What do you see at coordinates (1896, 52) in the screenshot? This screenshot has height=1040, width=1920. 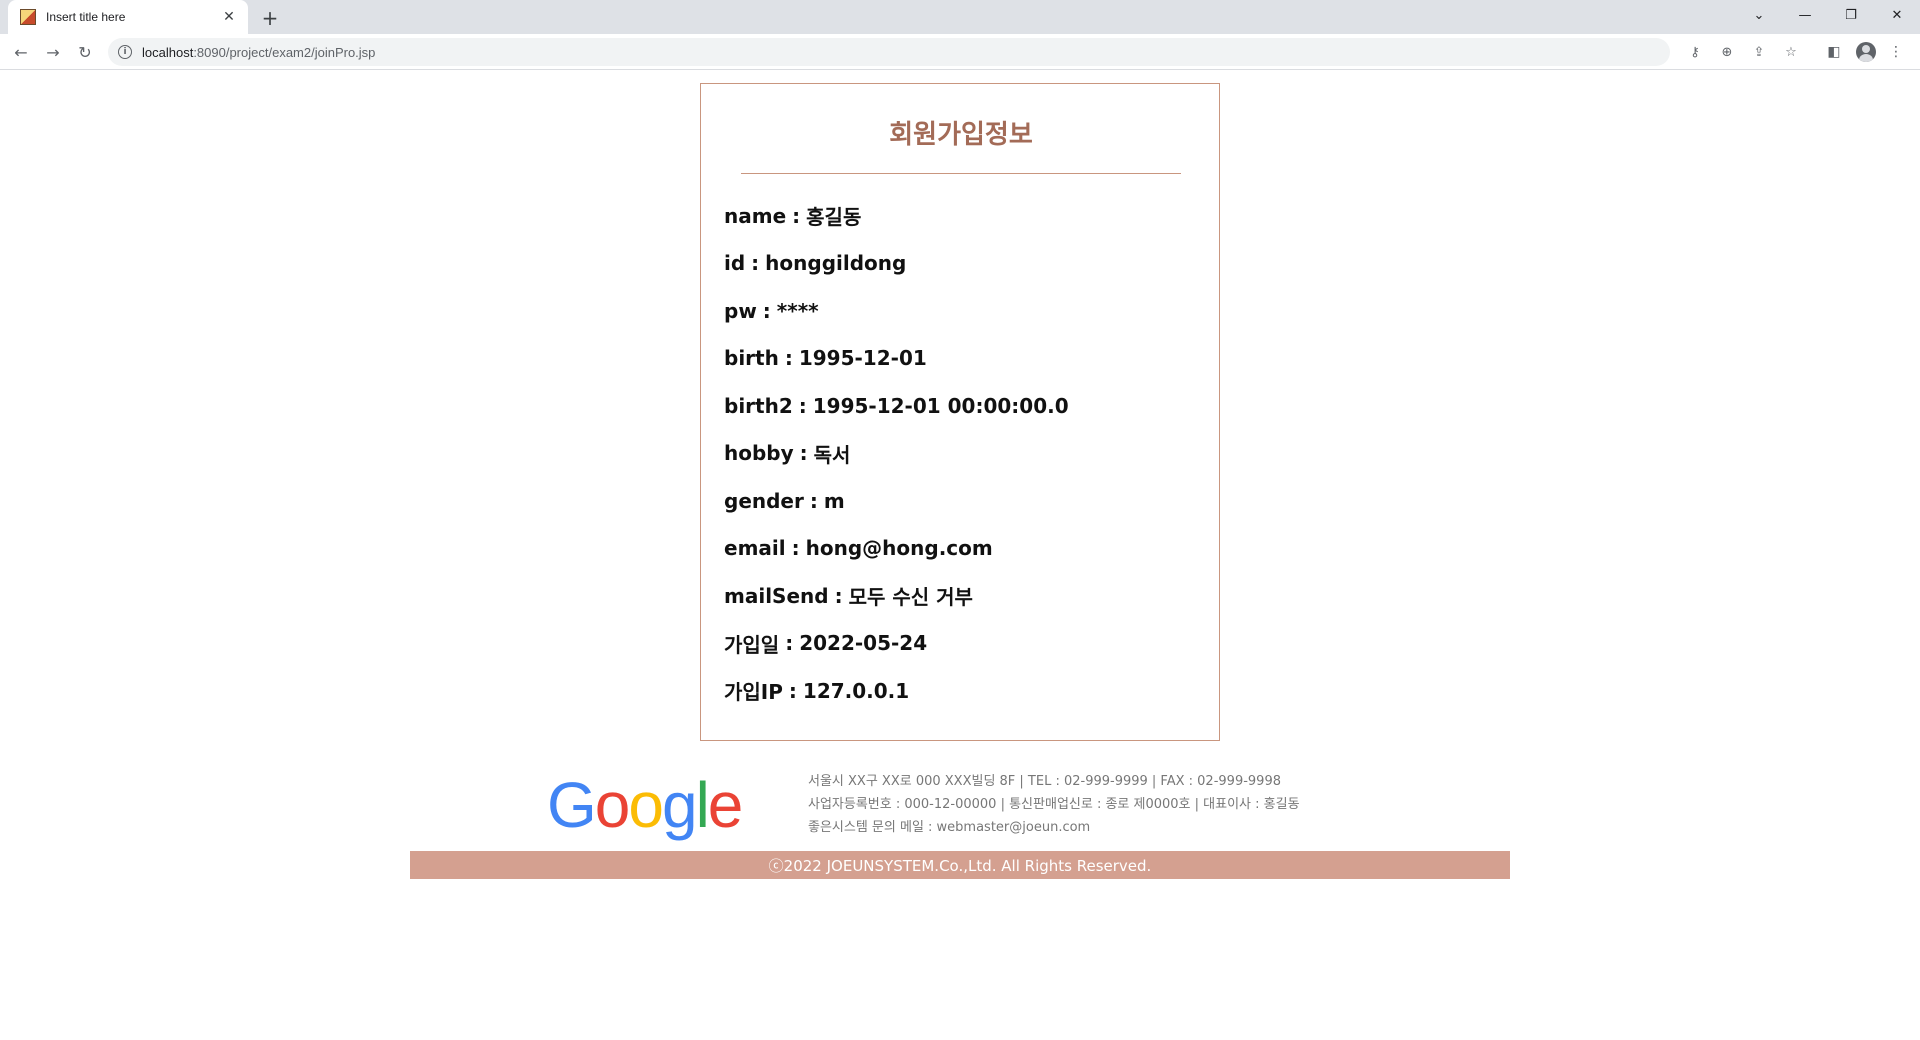 I see `menu-icon: ⋮` at bounding box center [1896, 52].